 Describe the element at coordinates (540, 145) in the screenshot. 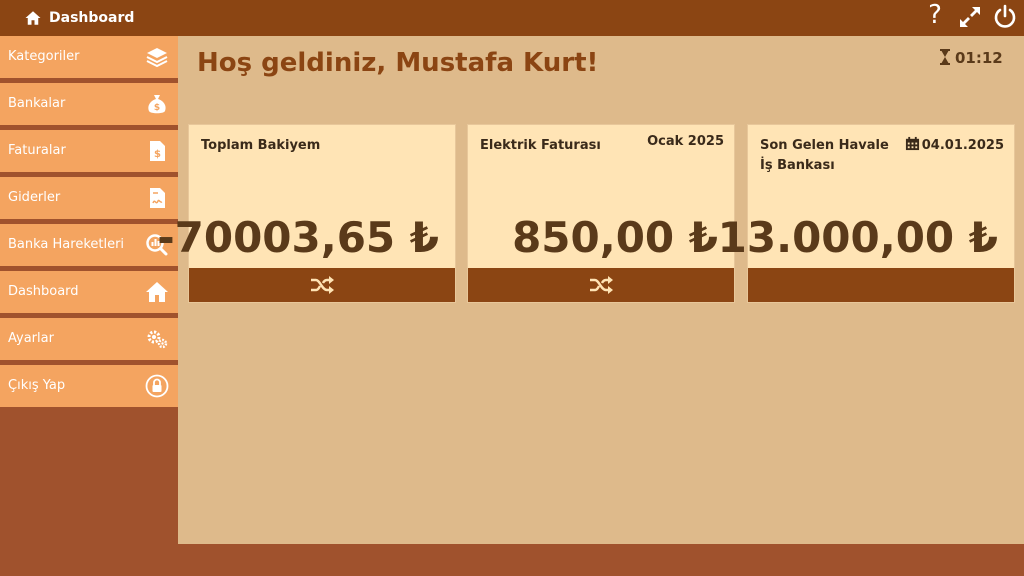

I see `card-title: Elektrik Faturası` at that location.